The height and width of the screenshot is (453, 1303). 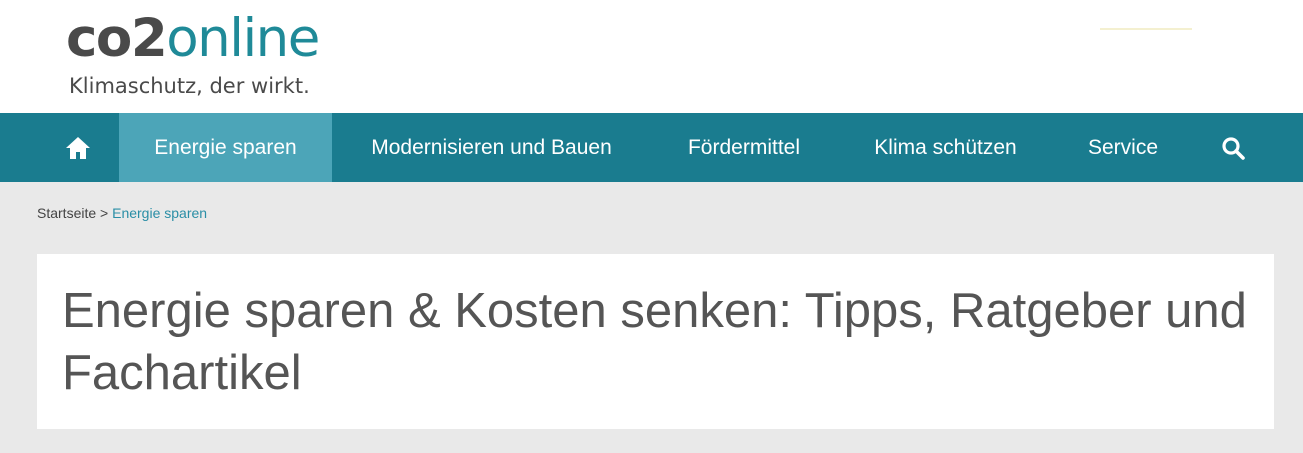 I want to click on nav-item-klima-schuetzen: Klima schützen, so click(x=945, y=147).